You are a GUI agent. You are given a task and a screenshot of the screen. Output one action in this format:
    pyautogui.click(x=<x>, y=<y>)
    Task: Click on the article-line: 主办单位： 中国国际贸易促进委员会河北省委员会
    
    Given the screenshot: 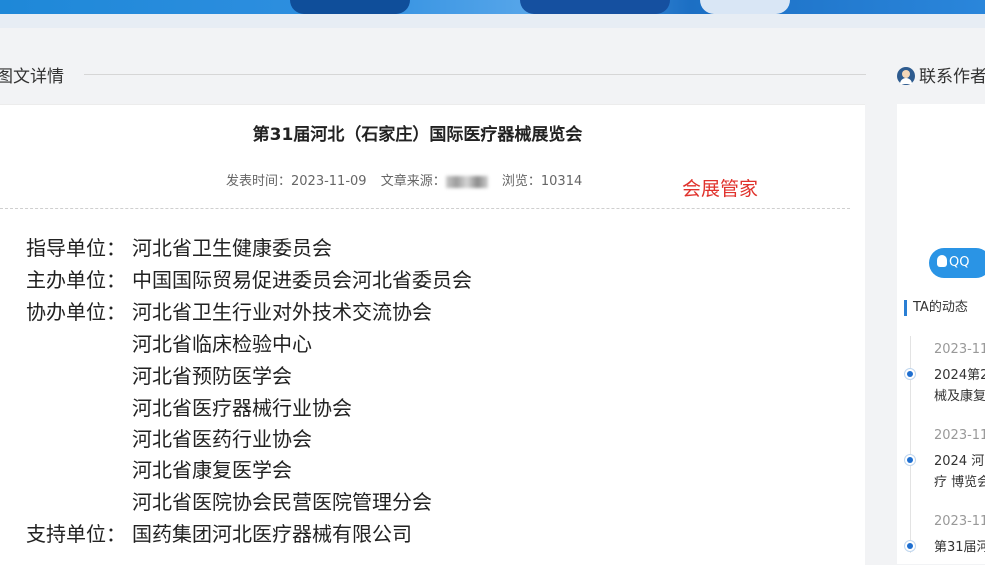 What is the action you would take?
    pyautogui.click(x=249, y=278)
    